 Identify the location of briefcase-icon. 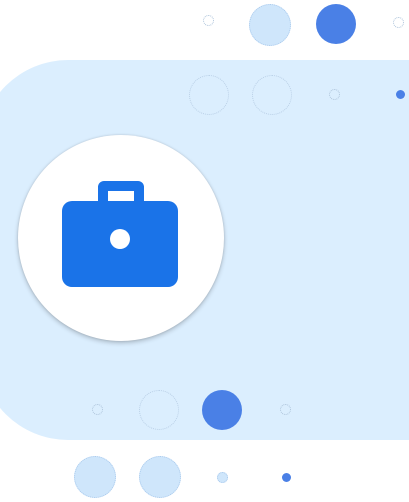
(120, 234).